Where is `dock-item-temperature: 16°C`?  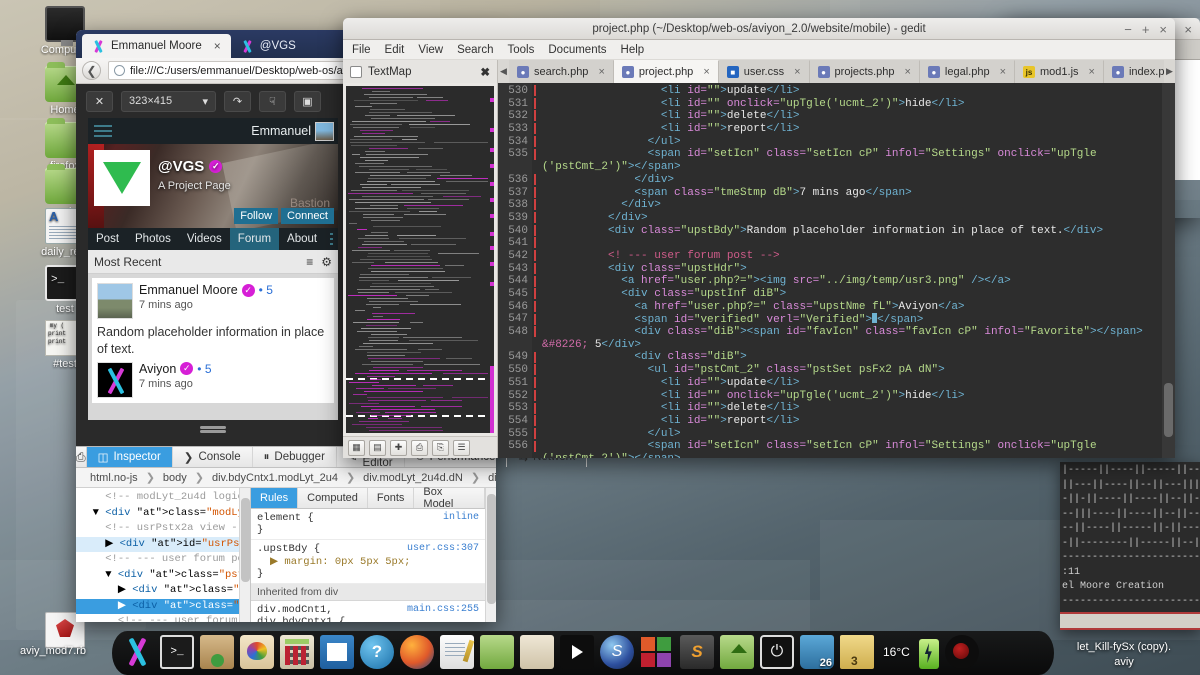
dock-item-temperature: 16°C is located at coordinates (896, 652).